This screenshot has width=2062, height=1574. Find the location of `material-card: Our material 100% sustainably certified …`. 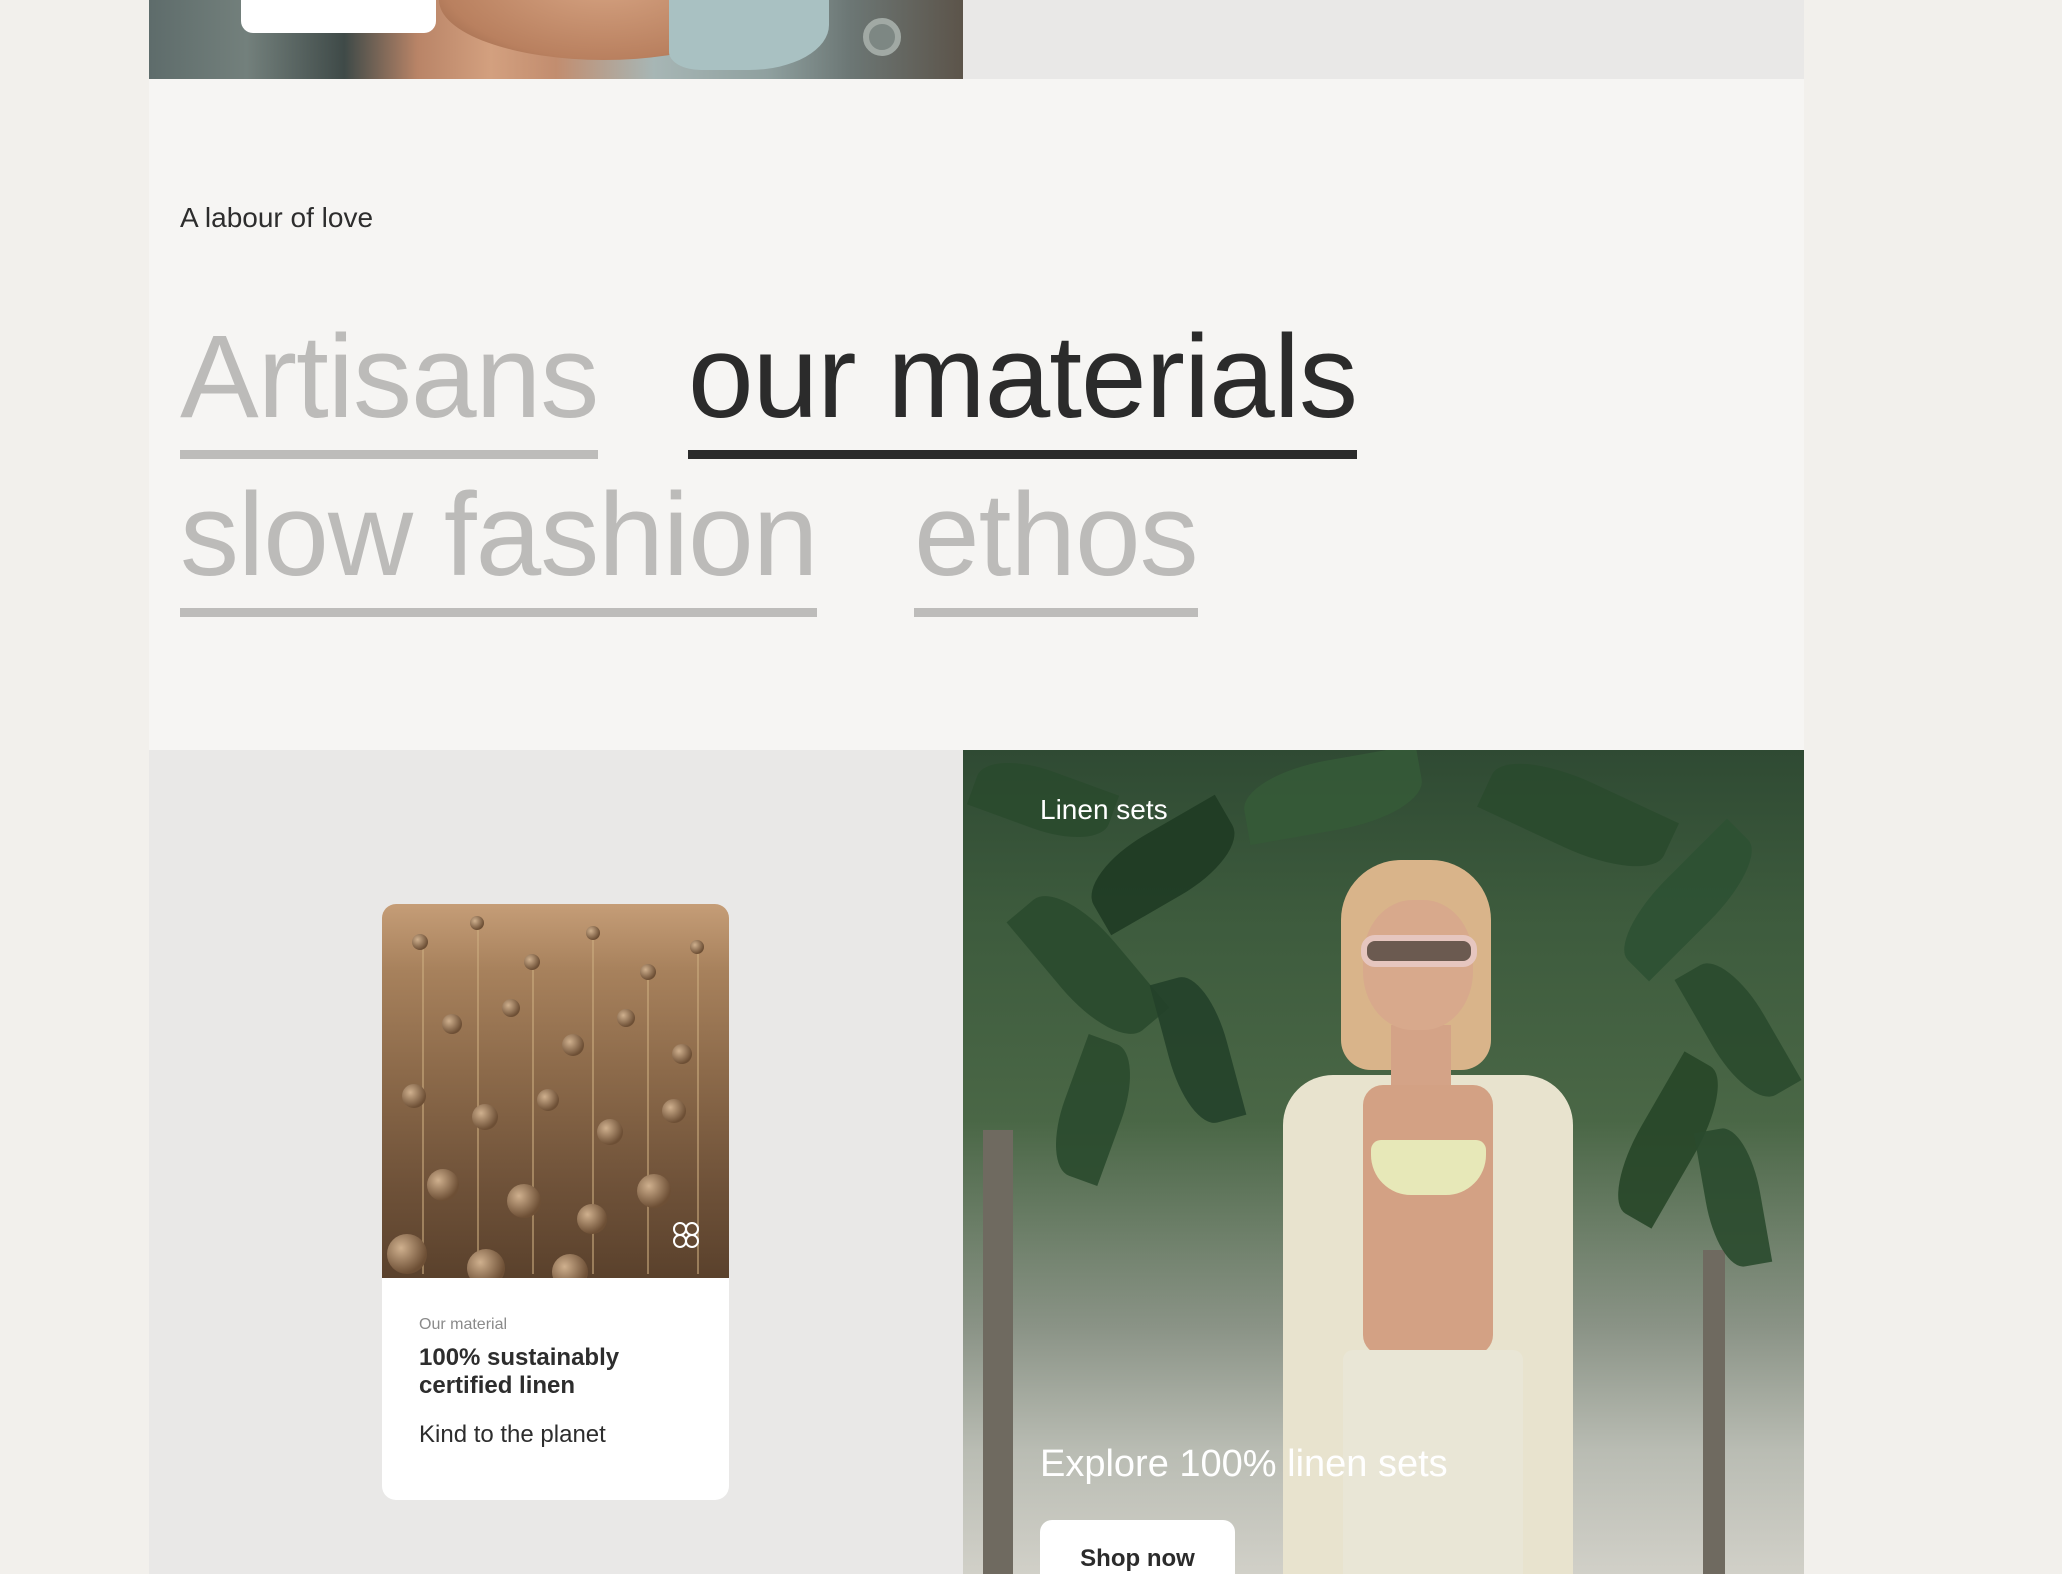

material-card: Our material 100% sustainably certified … is located at coordinates (555, 1202).